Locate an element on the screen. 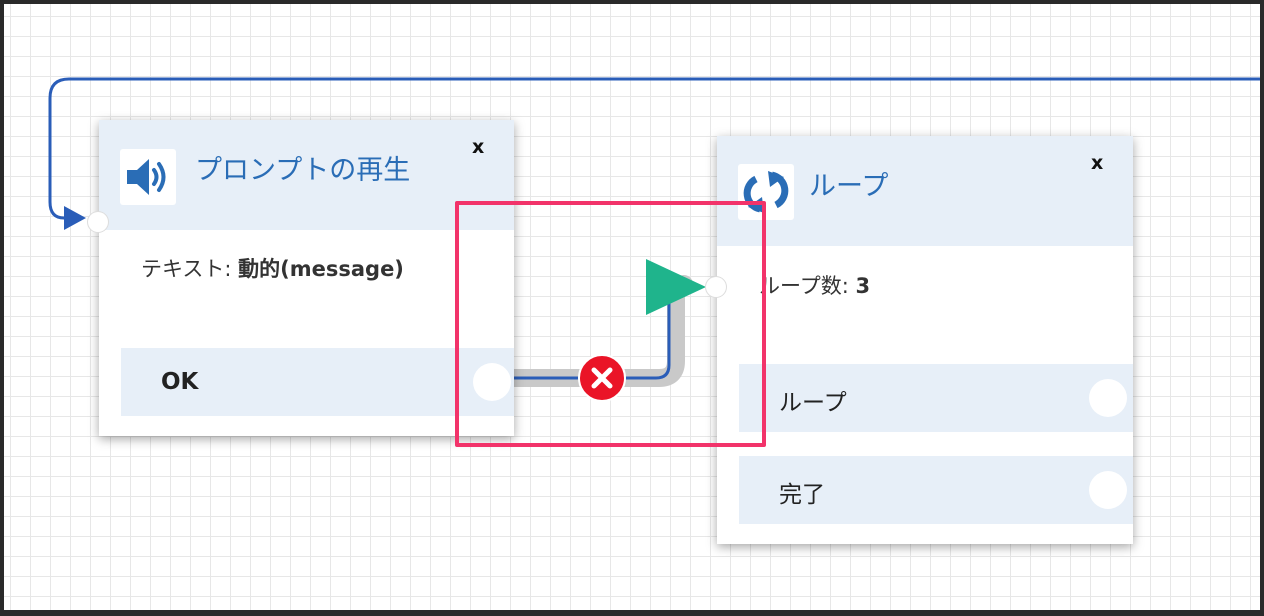  prompt-close-button: x is located at coordinates (478, 147).